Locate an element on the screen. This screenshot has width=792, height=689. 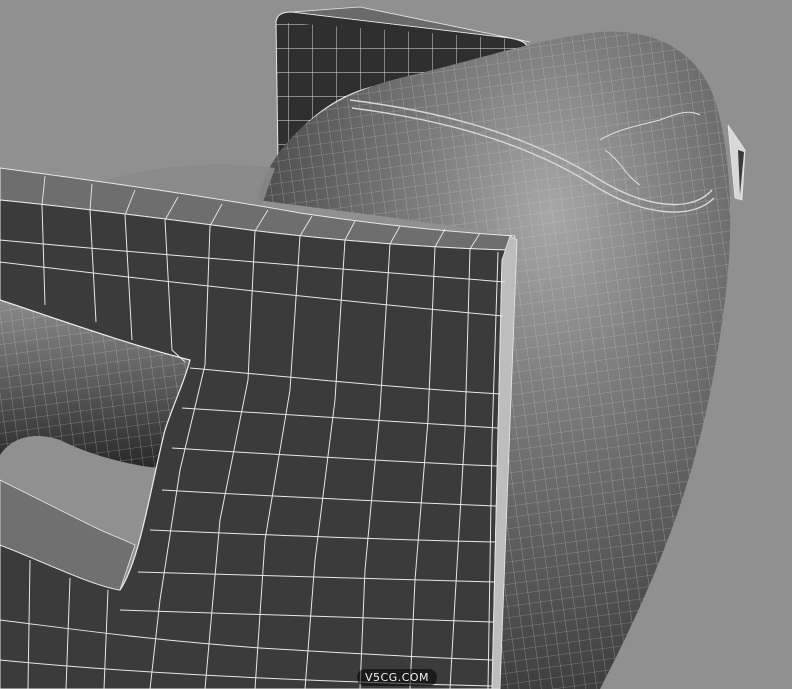
watermark-text: V5CG.COM is located at coordinates (397, 677).